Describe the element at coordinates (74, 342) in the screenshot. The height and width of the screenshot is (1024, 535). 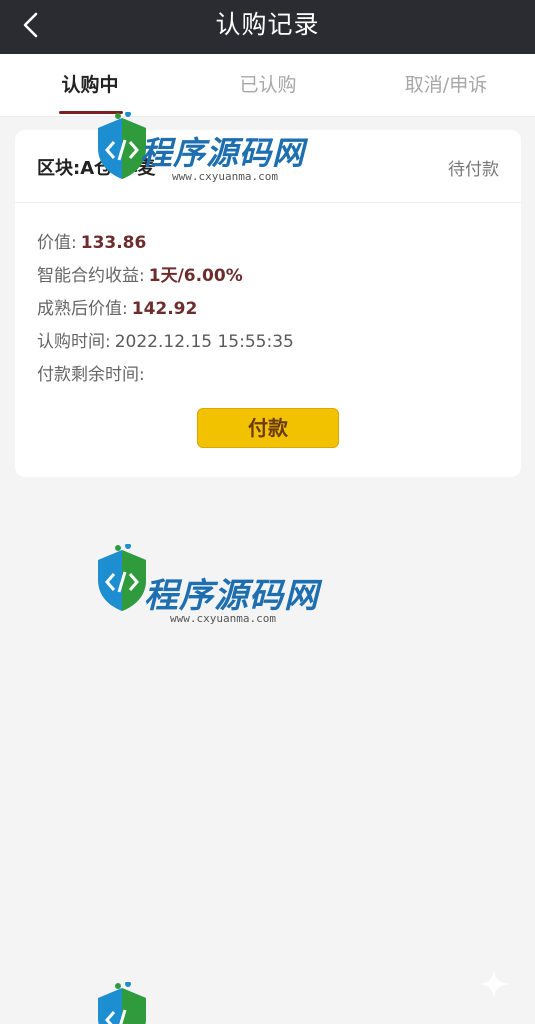
I see `subscribe-time-label: 认购时间:` at that location.